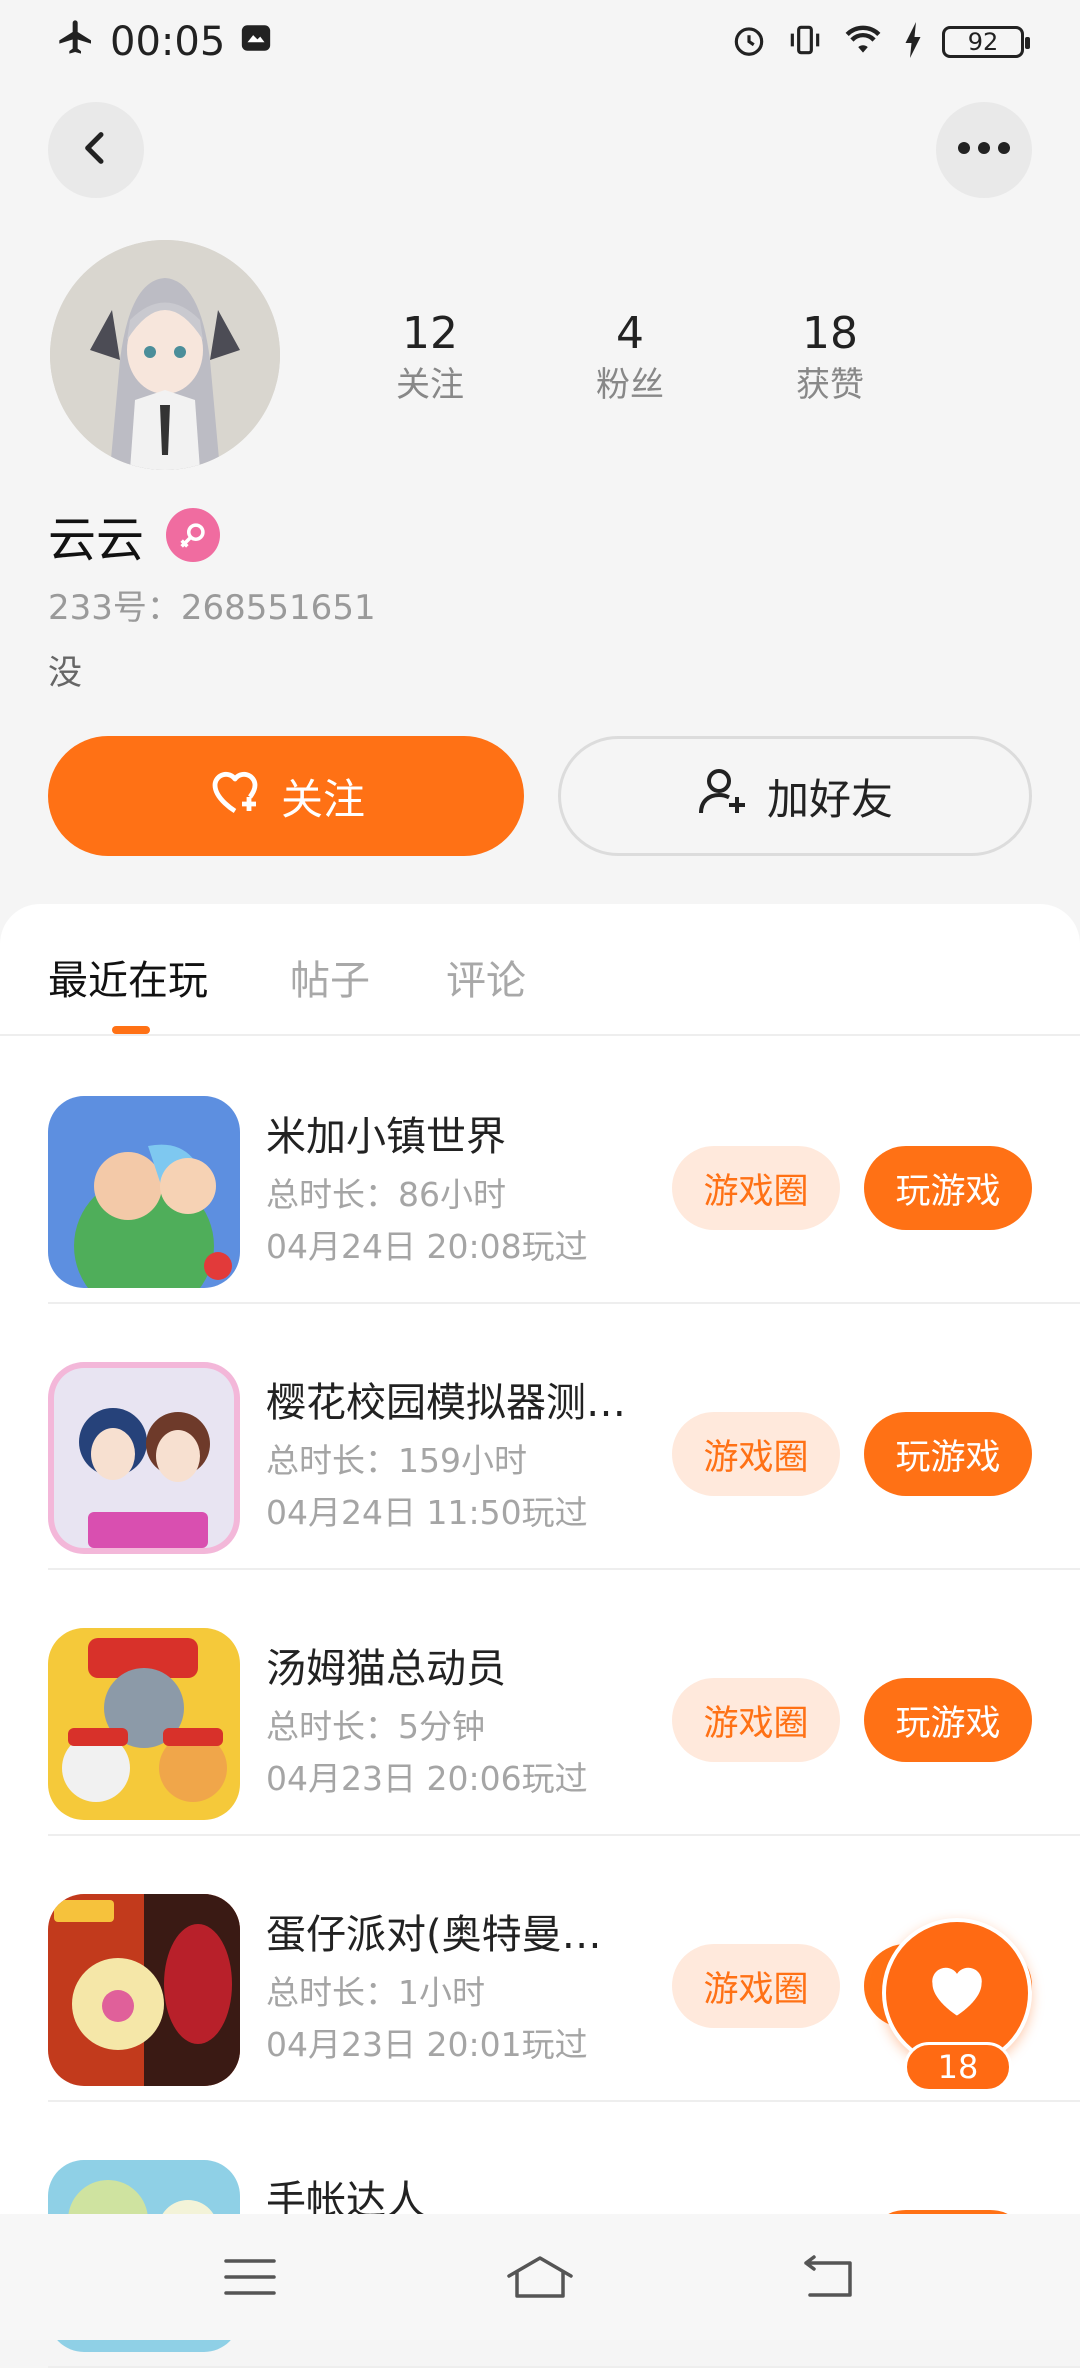  What do you see at coordinates (830, 333) in the screenshot?
I see `stat-value: 18` at bounding box center [830, 333].